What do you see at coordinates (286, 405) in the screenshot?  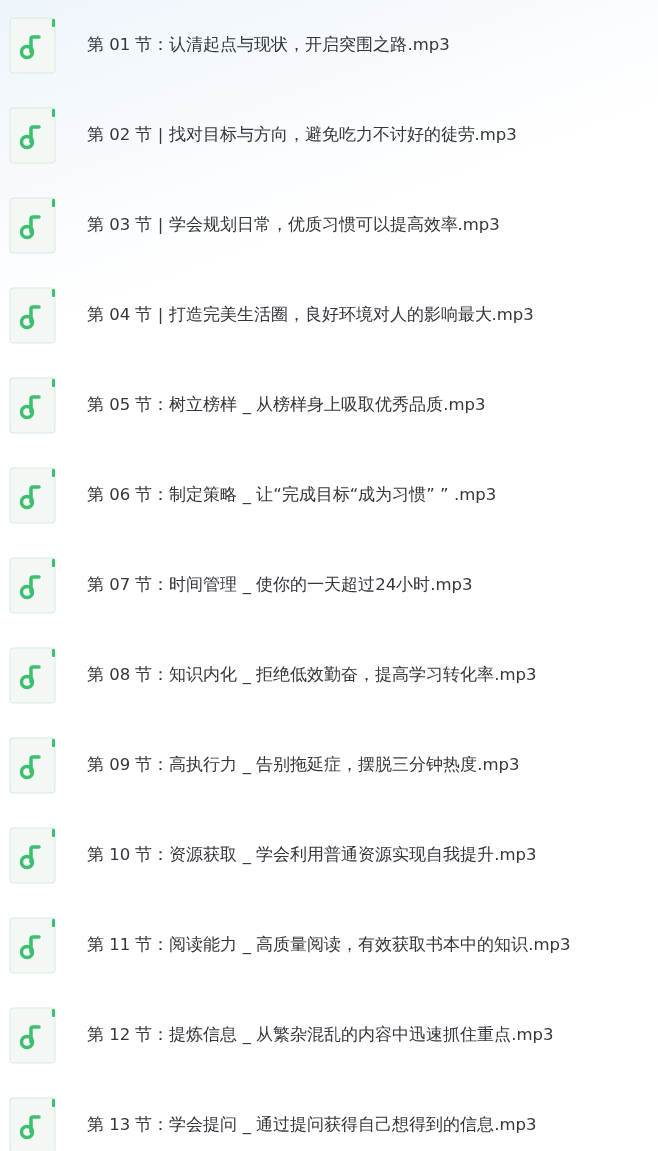 I see `file-name: 第 05 节：树立榜样 _ 从榜样身上吸取优秀品质.mp3` at bounding box center [286, 405].